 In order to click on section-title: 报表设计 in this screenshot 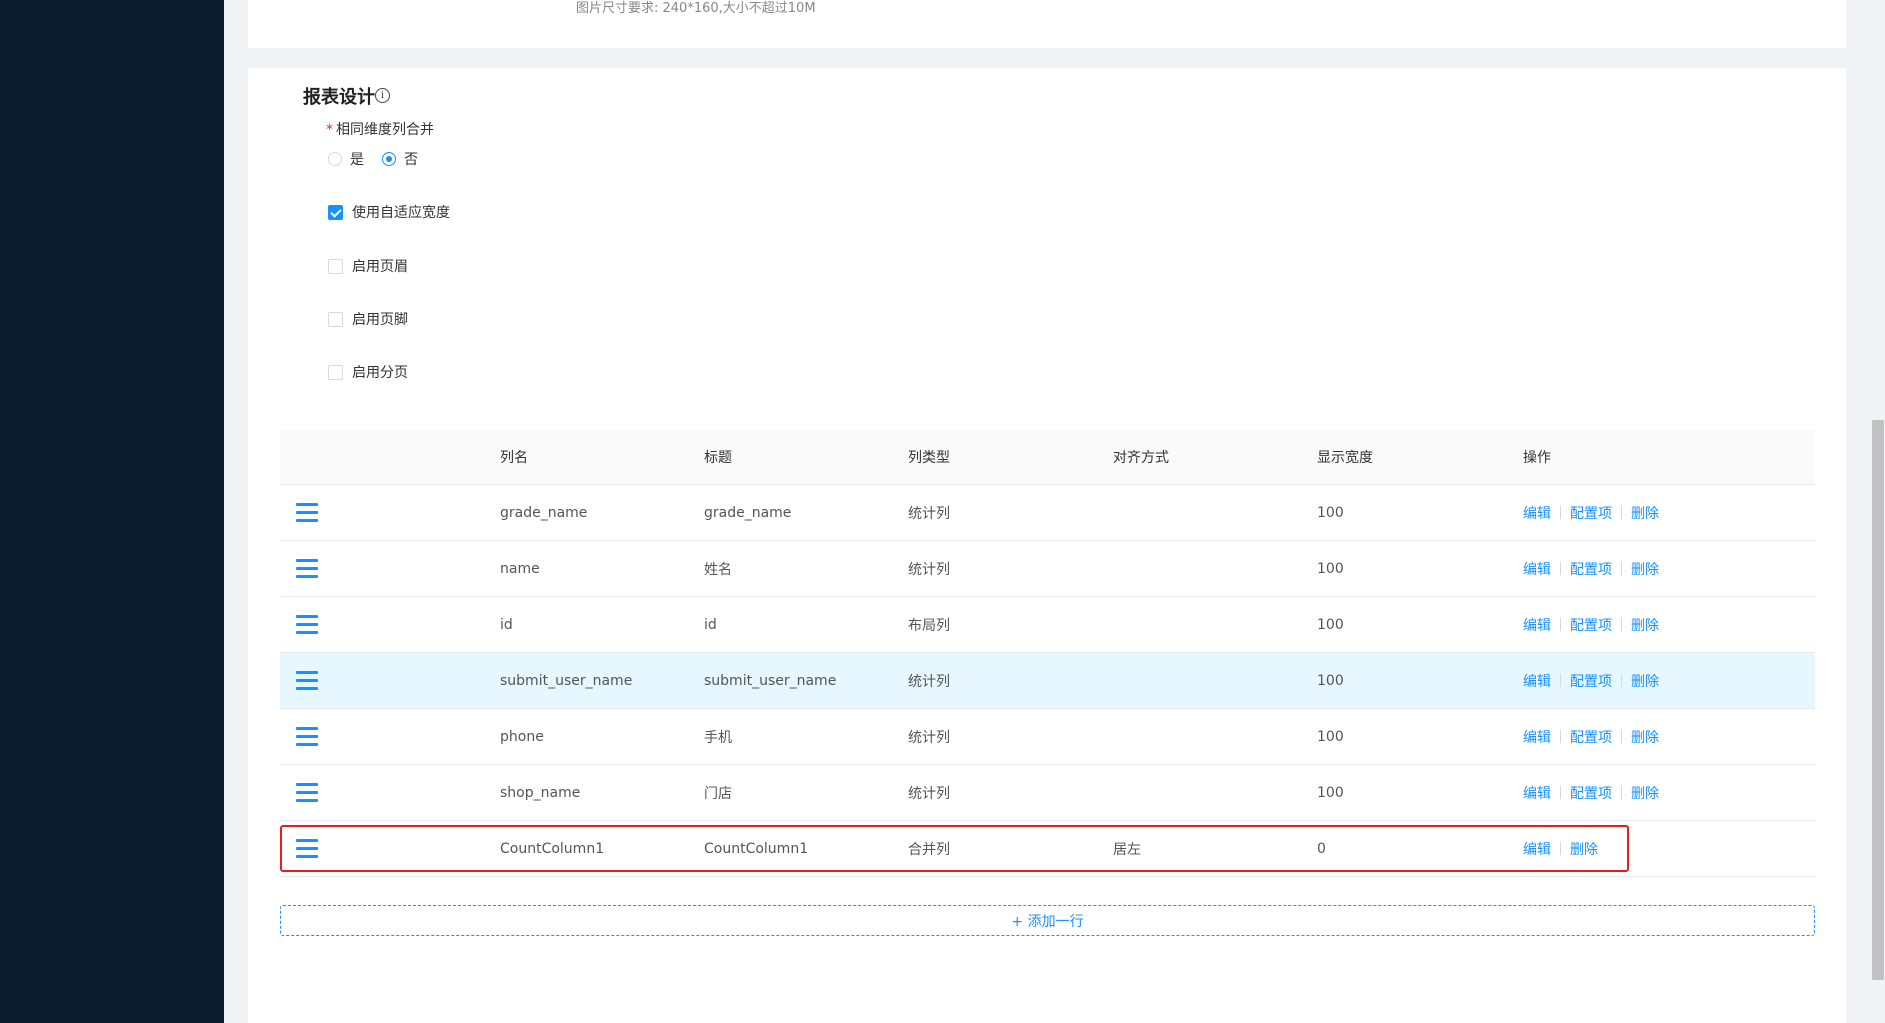, I will do `click(339, 97)`.